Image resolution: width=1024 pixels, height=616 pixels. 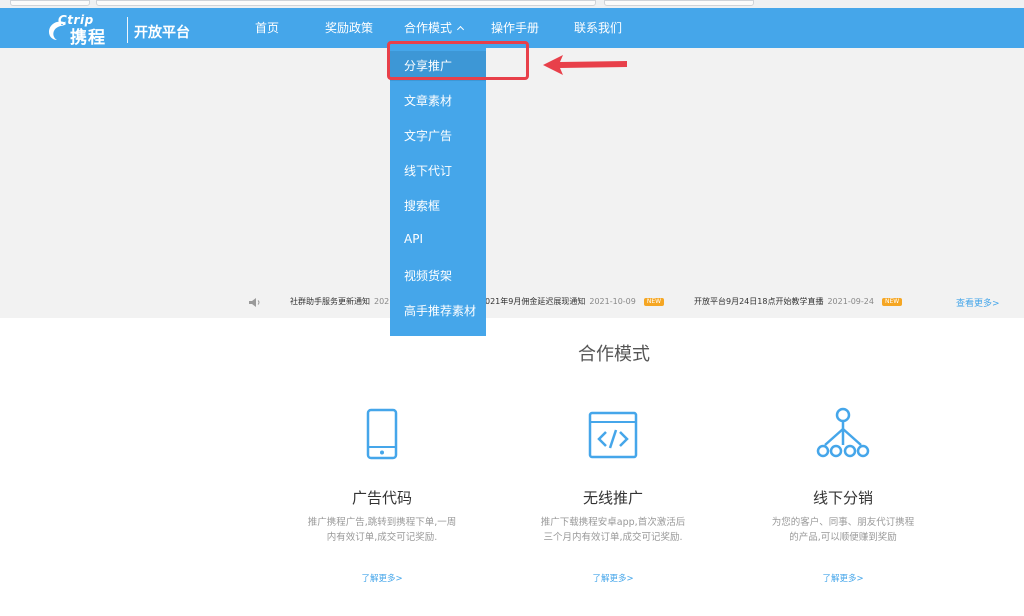 I want to click on browser-tab-strip, so click(x=512, y=4).